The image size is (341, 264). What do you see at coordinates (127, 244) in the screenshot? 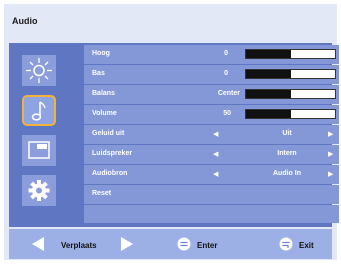
I see `right-triangle-icon` at bounding box center [127, 244].